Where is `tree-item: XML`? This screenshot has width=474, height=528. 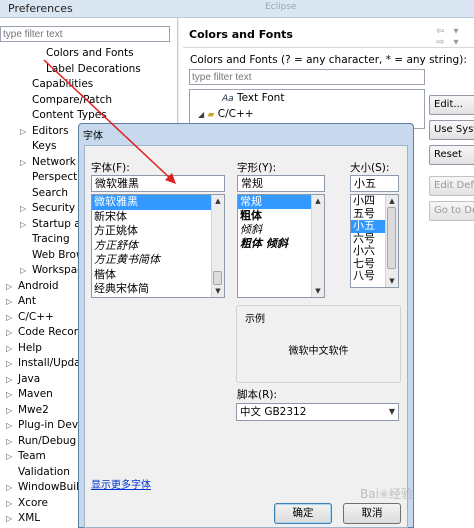
tree-item: XML is located at coordinates (29, 518).